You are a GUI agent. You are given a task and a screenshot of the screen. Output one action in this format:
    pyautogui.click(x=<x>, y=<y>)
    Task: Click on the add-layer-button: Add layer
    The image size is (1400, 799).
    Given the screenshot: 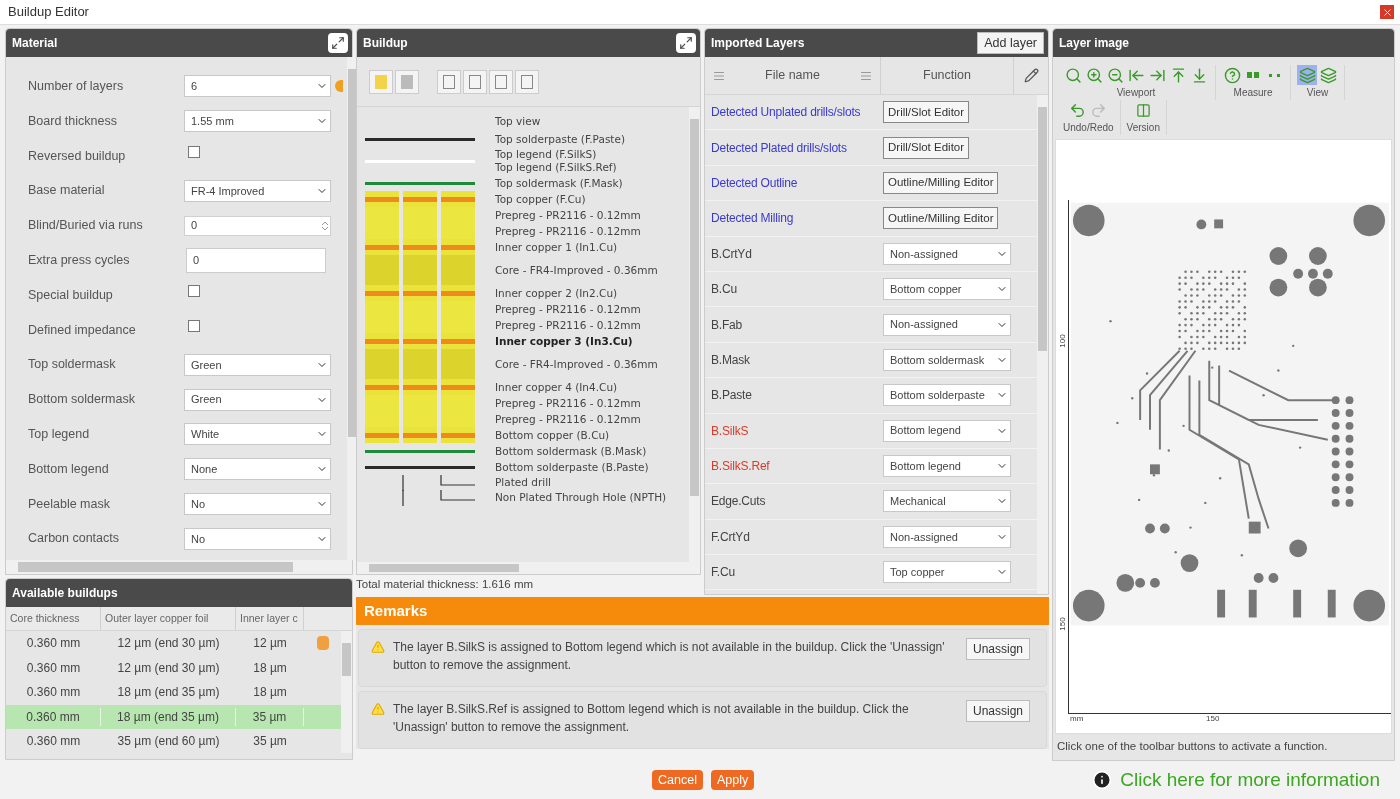 What is the action you would take?
    pyautogui.click(x=1010, y=43)
    